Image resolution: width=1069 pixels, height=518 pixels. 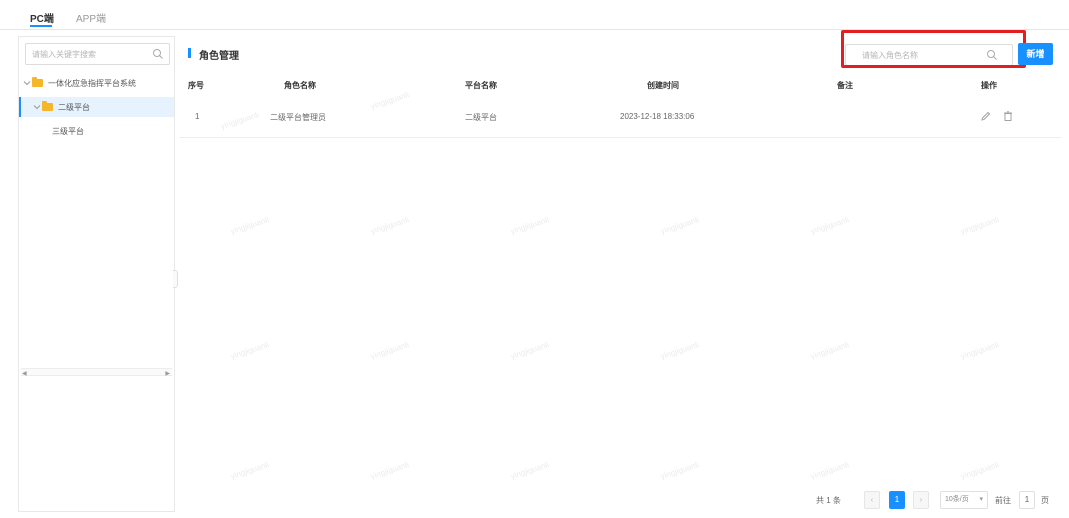 I want to click on cell-platform: 二级平台, so click(x=481, y=117).